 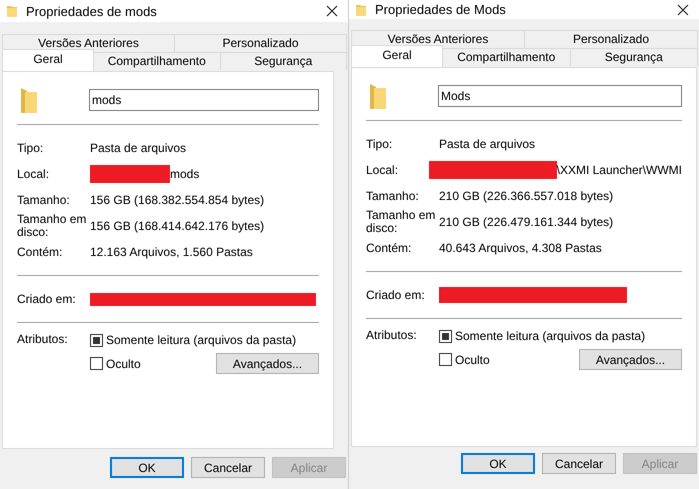 What do you see at coordinates (204, 100) in the screenshot?
I see `name-field: mods` at bounding box center [204, 100].